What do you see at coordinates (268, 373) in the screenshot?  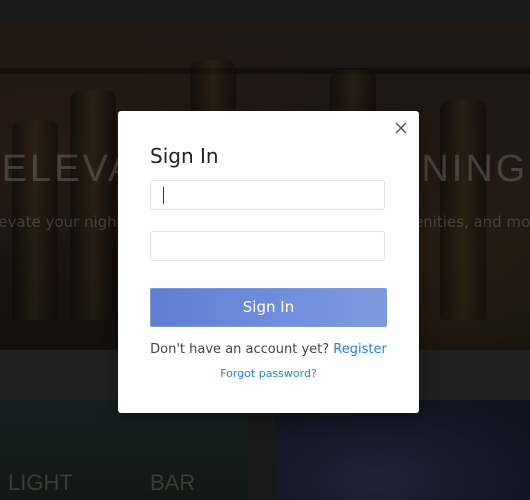 I see `forgot-password-link: Forgot password?` at bounding box center [268, 373].